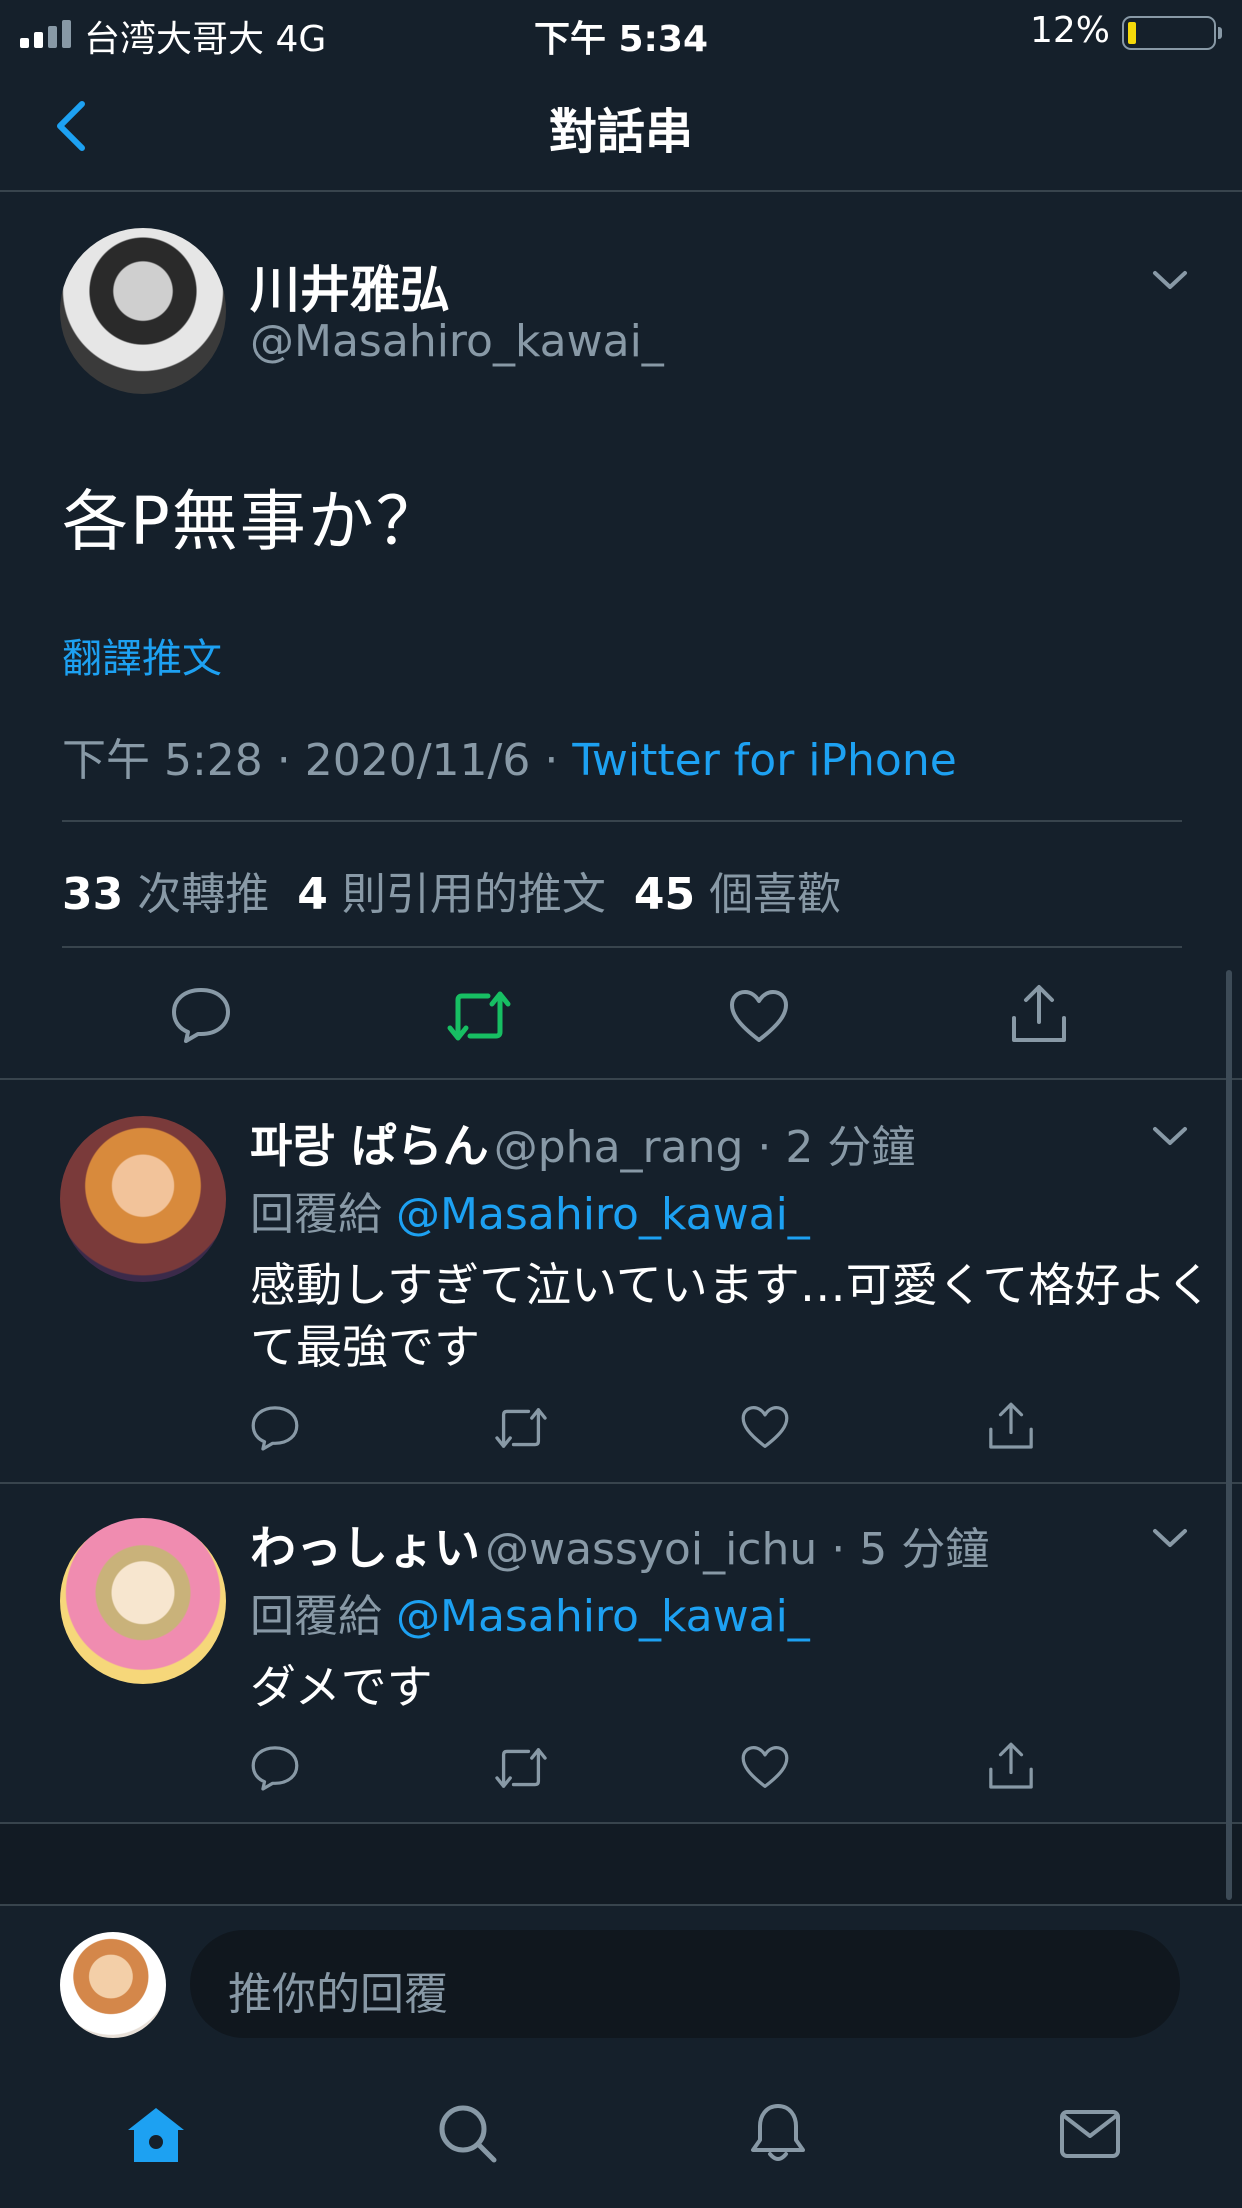  Describe the element at coordinates (621, 32) in the screenshot. I see `status-bar: 台湾大哥大 4G 下午 5:34 12%` at that location.